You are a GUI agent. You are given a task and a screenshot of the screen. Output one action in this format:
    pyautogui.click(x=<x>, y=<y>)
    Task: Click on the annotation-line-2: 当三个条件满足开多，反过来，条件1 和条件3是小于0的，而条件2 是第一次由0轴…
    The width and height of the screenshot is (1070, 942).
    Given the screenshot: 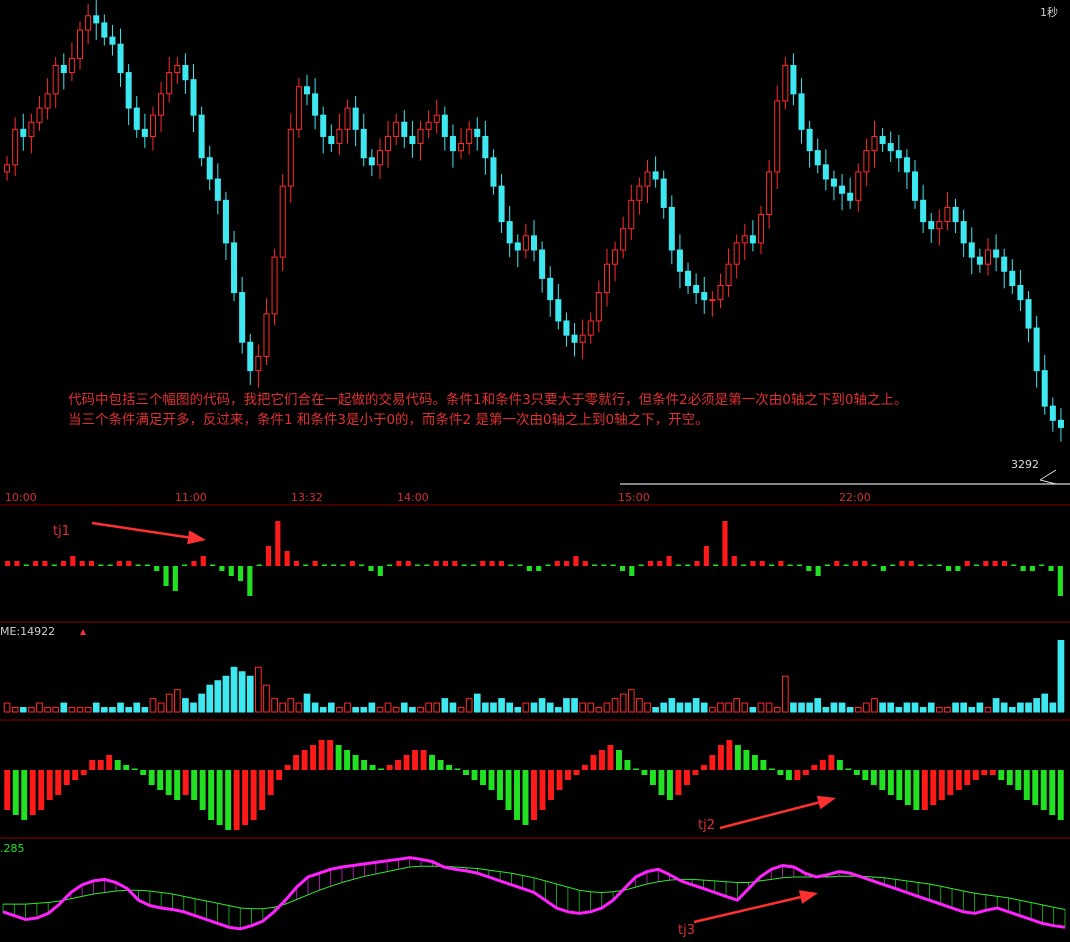 What is the action you would take?
    pyautogui.click(x=388, y=420)
    